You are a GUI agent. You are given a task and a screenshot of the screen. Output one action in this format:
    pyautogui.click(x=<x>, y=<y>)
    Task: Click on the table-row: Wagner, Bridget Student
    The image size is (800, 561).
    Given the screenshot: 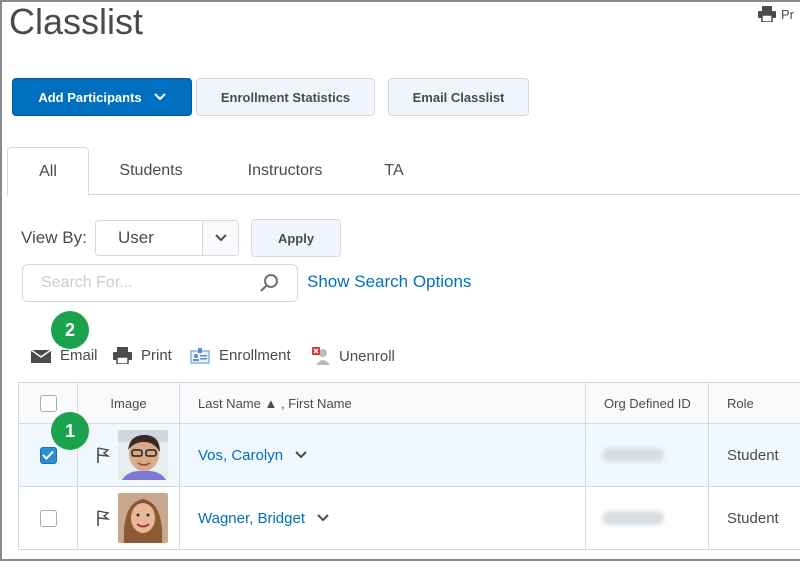 What is the action you would take?
    pyautogui.click(x=409, y=518)
    